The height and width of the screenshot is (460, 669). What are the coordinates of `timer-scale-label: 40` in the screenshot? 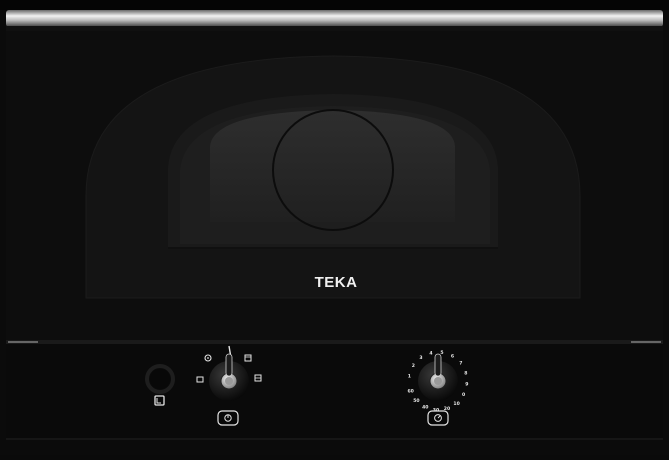 It's located at (425, 408).